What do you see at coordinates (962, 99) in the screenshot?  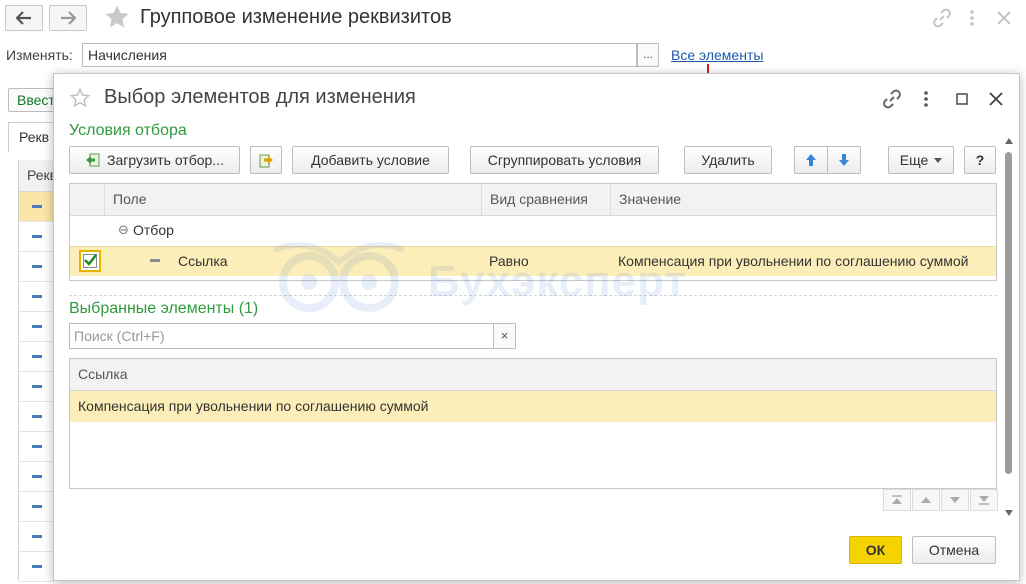 I see `maximize-icon` at bounding box center [962, 99].